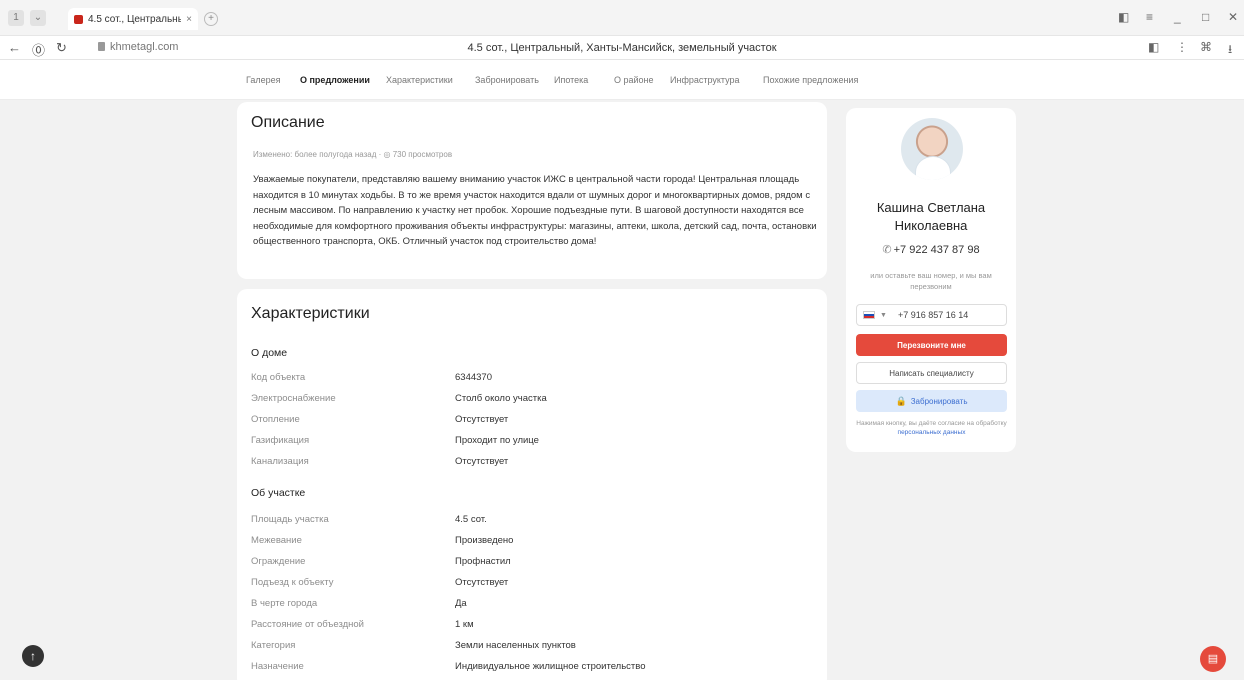 The image size is (1244, 680). I want to click on row-value: Индивидуальное жилищное строительство, so click(550, 666).